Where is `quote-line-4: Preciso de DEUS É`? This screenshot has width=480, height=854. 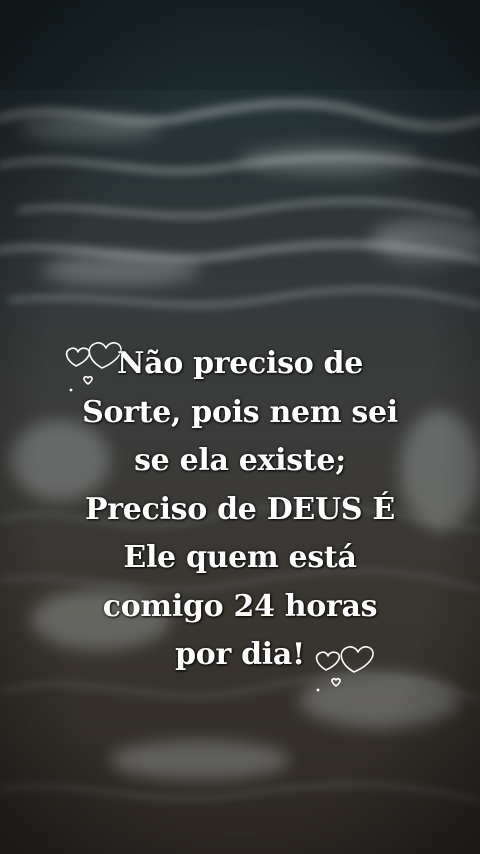 quote-line-4: Preciso de DEUS É is located at coordinates (240, 509).